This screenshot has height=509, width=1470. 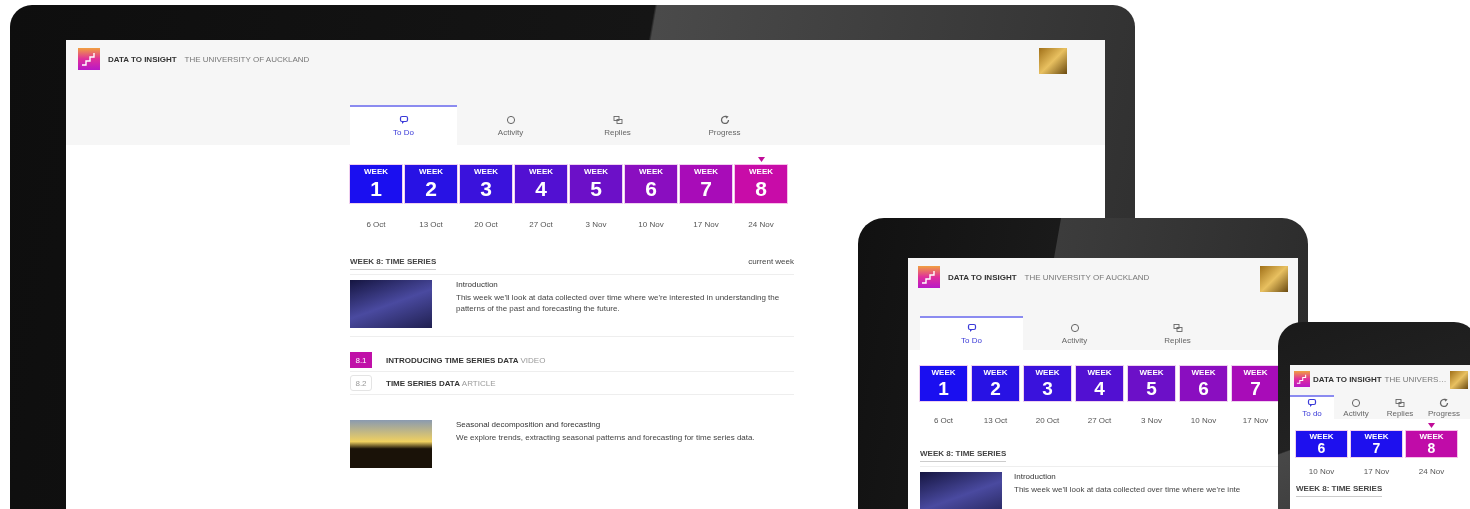 I want to click on current-week-label: current week, so click(x=771, y=262).